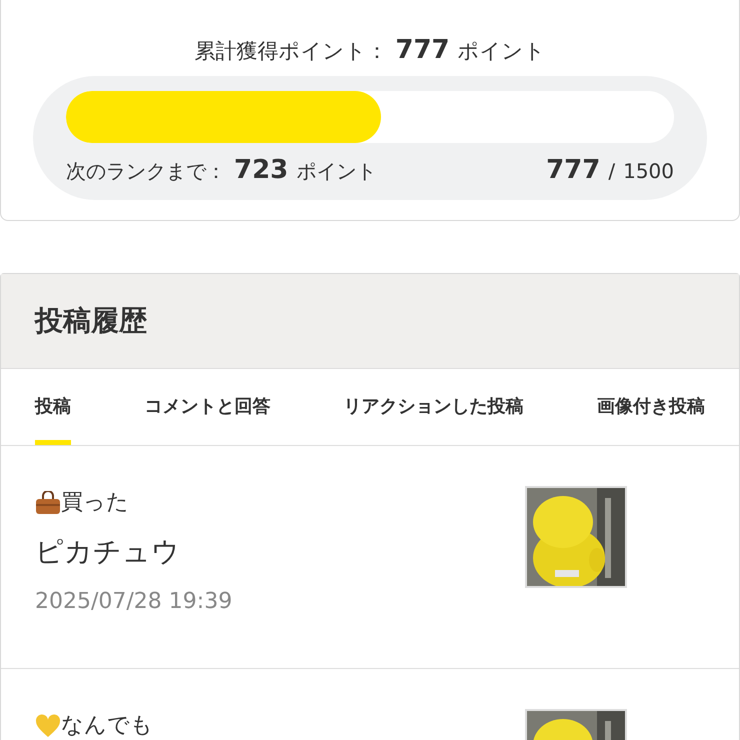  Describe the element at coordinates (107, 726) in the screenshot. I see `post-category: なんでも` at that location.